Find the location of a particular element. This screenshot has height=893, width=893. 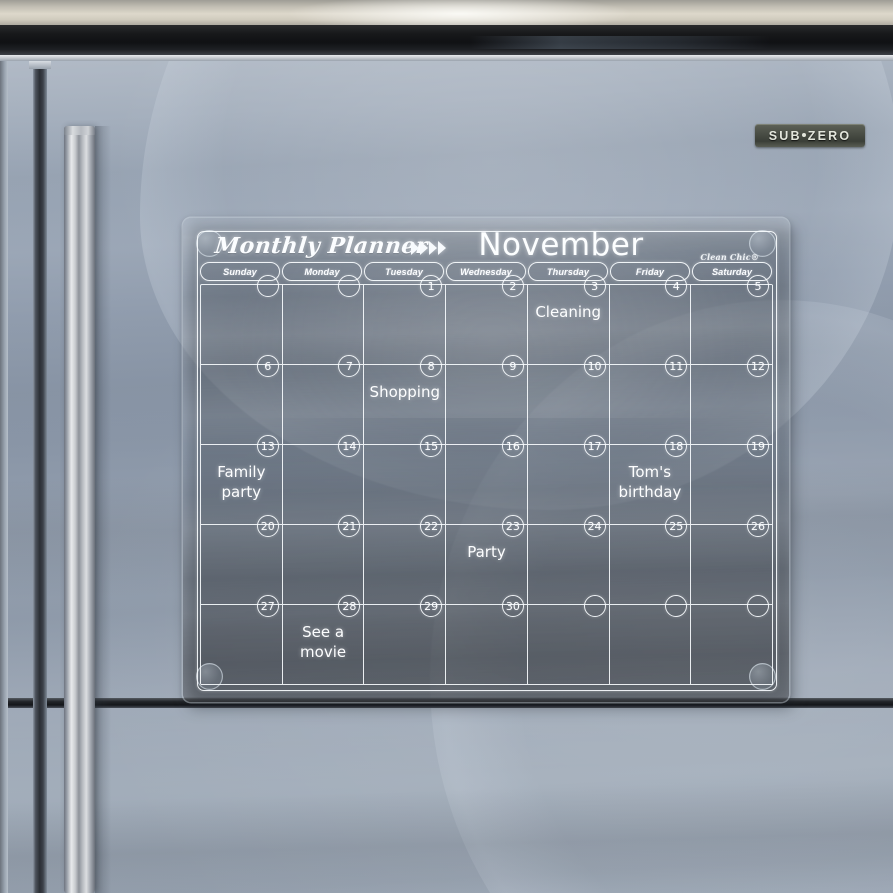

calendar-event-note: Shopping is located at coordinates (404, 392).